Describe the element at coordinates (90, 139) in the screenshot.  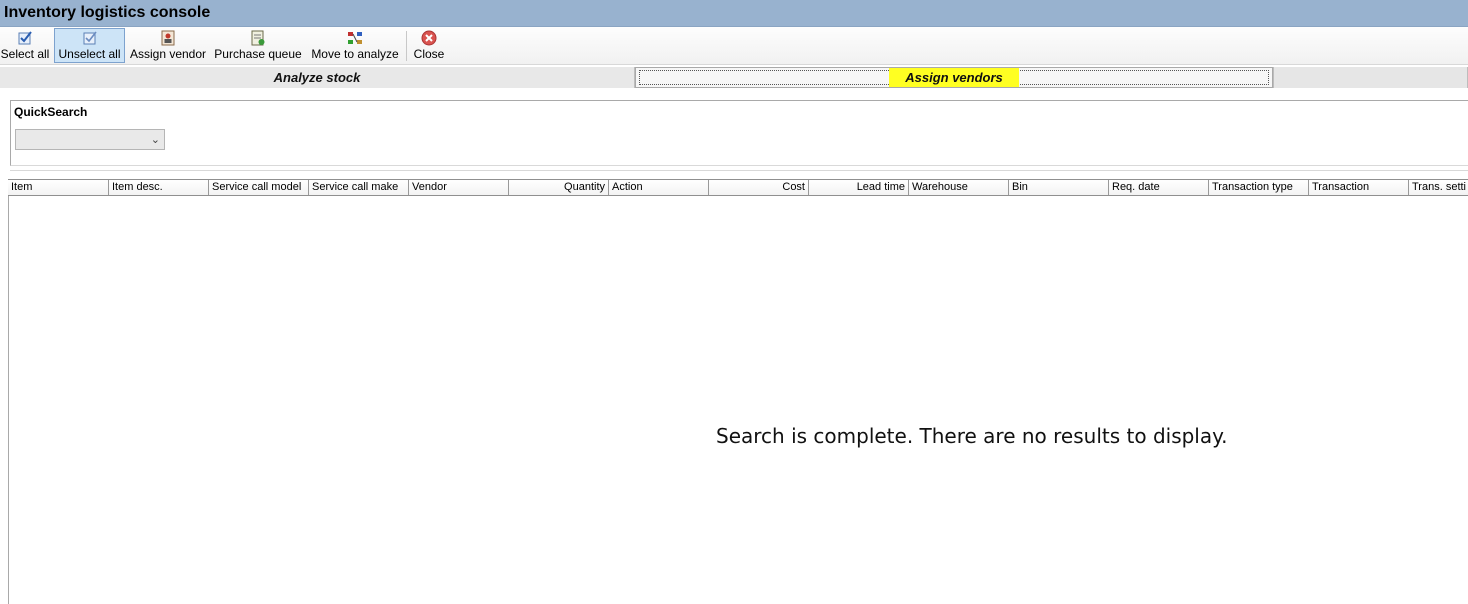
I see `quicksearch-dropdown: ⌄` at that location.